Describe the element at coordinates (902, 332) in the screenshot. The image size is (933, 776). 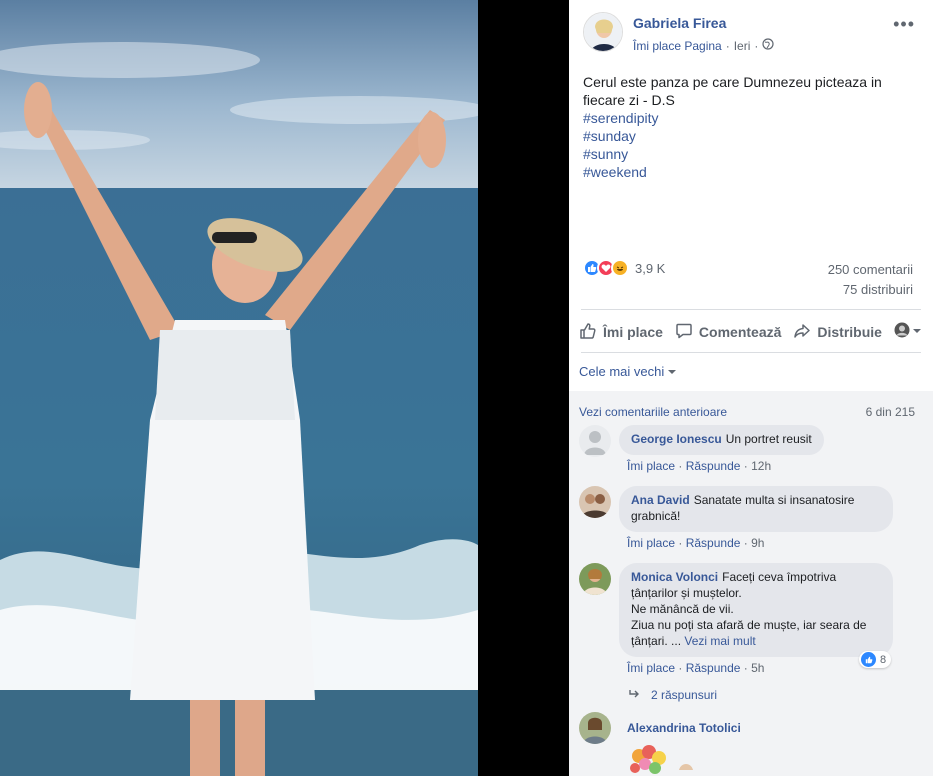
I see `page-avatar-icon` at that location.